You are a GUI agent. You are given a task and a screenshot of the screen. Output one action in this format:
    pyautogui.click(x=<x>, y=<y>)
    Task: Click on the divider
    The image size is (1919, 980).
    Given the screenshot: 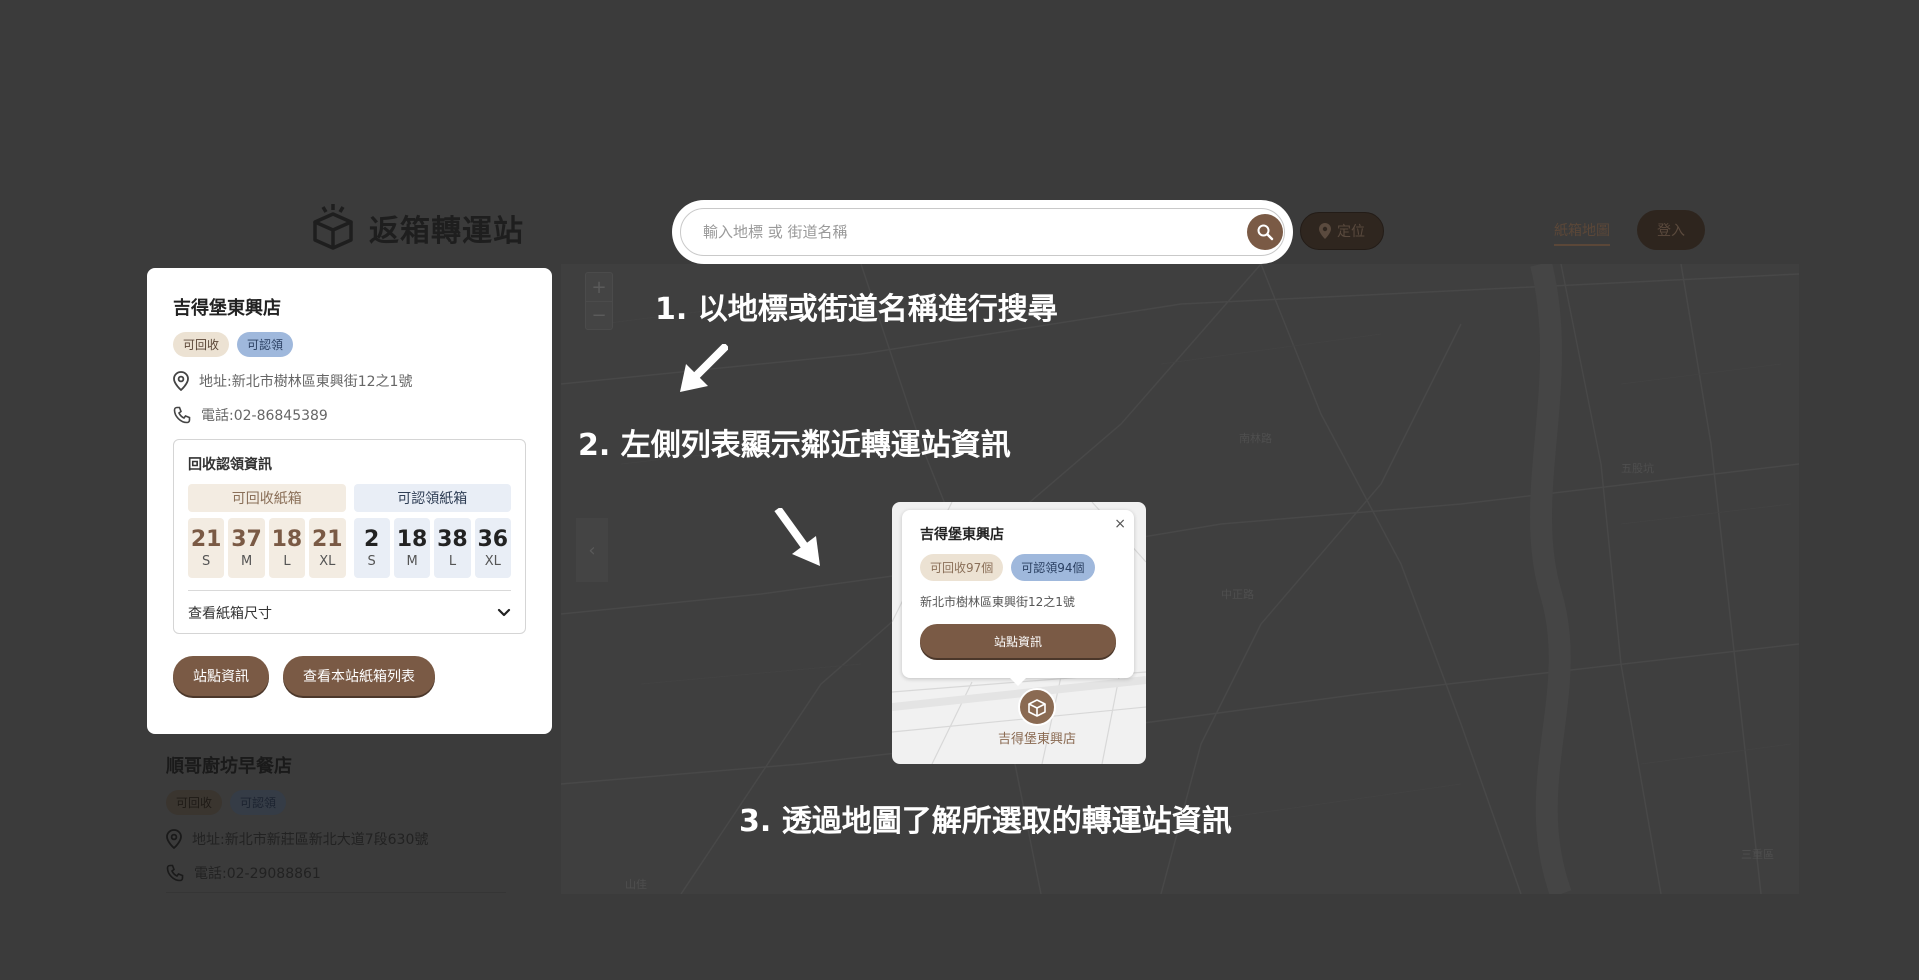 What is the action you would take?
    pyautogui.click(x=336, y=892)
    